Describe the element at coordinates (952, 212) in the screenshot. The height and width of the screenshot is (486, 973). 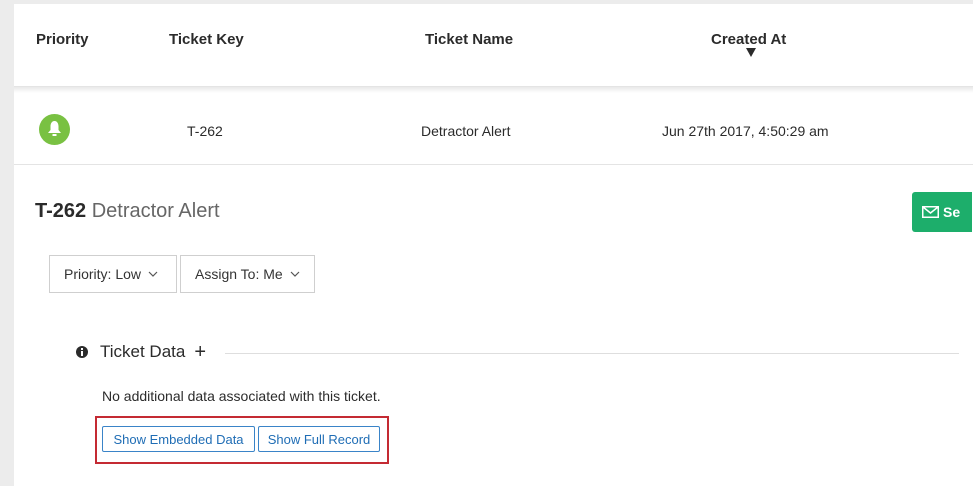
I see `send-email-label: Se` at that location.